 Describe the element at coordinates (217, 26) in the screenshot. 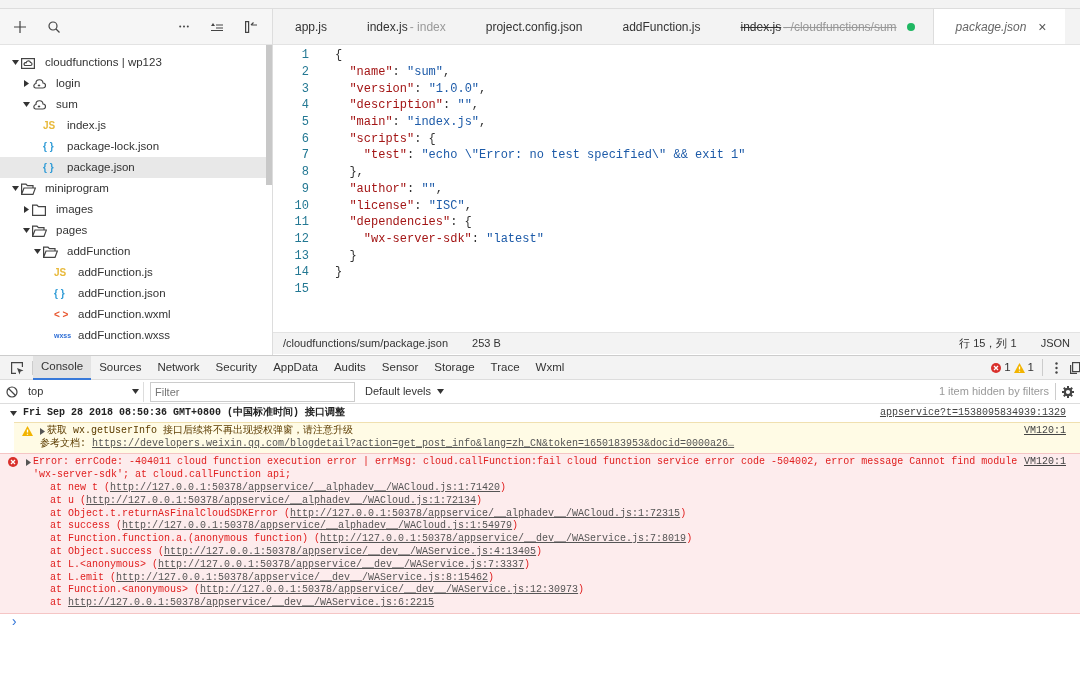

I see `sort-icon` at that location.